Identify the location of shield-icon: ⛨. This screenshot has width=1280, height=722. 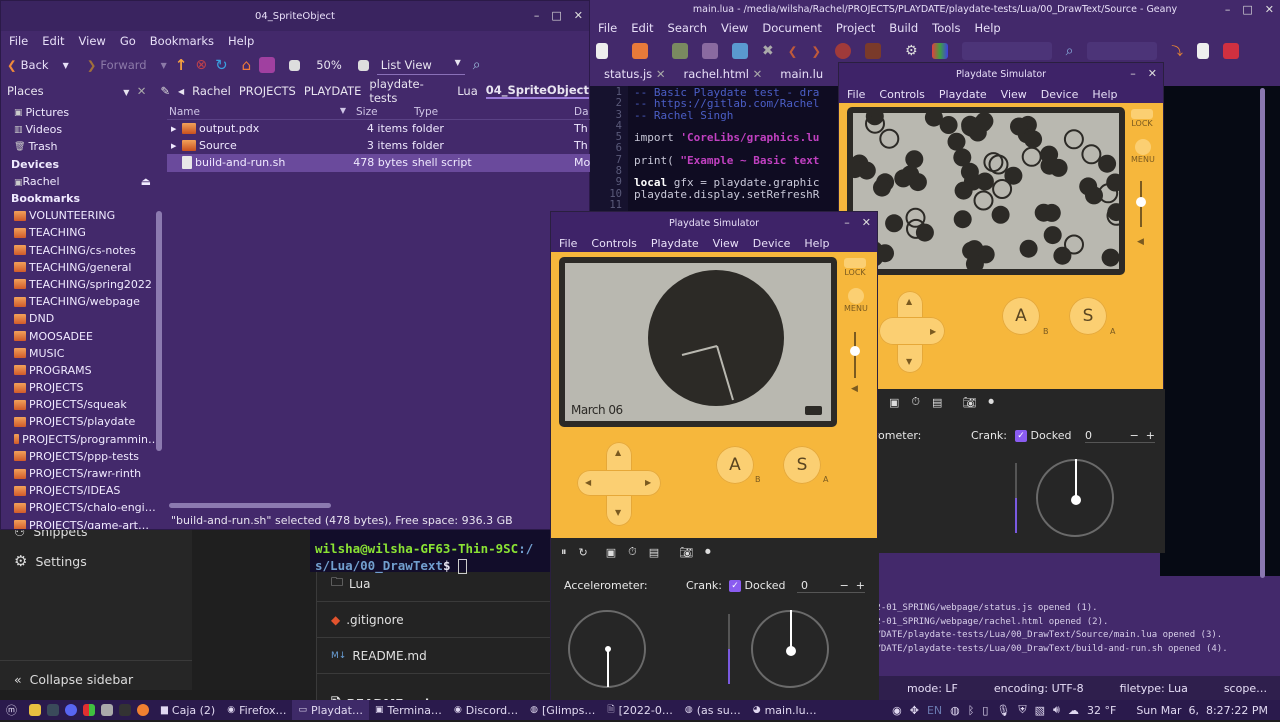
(1022, 710).